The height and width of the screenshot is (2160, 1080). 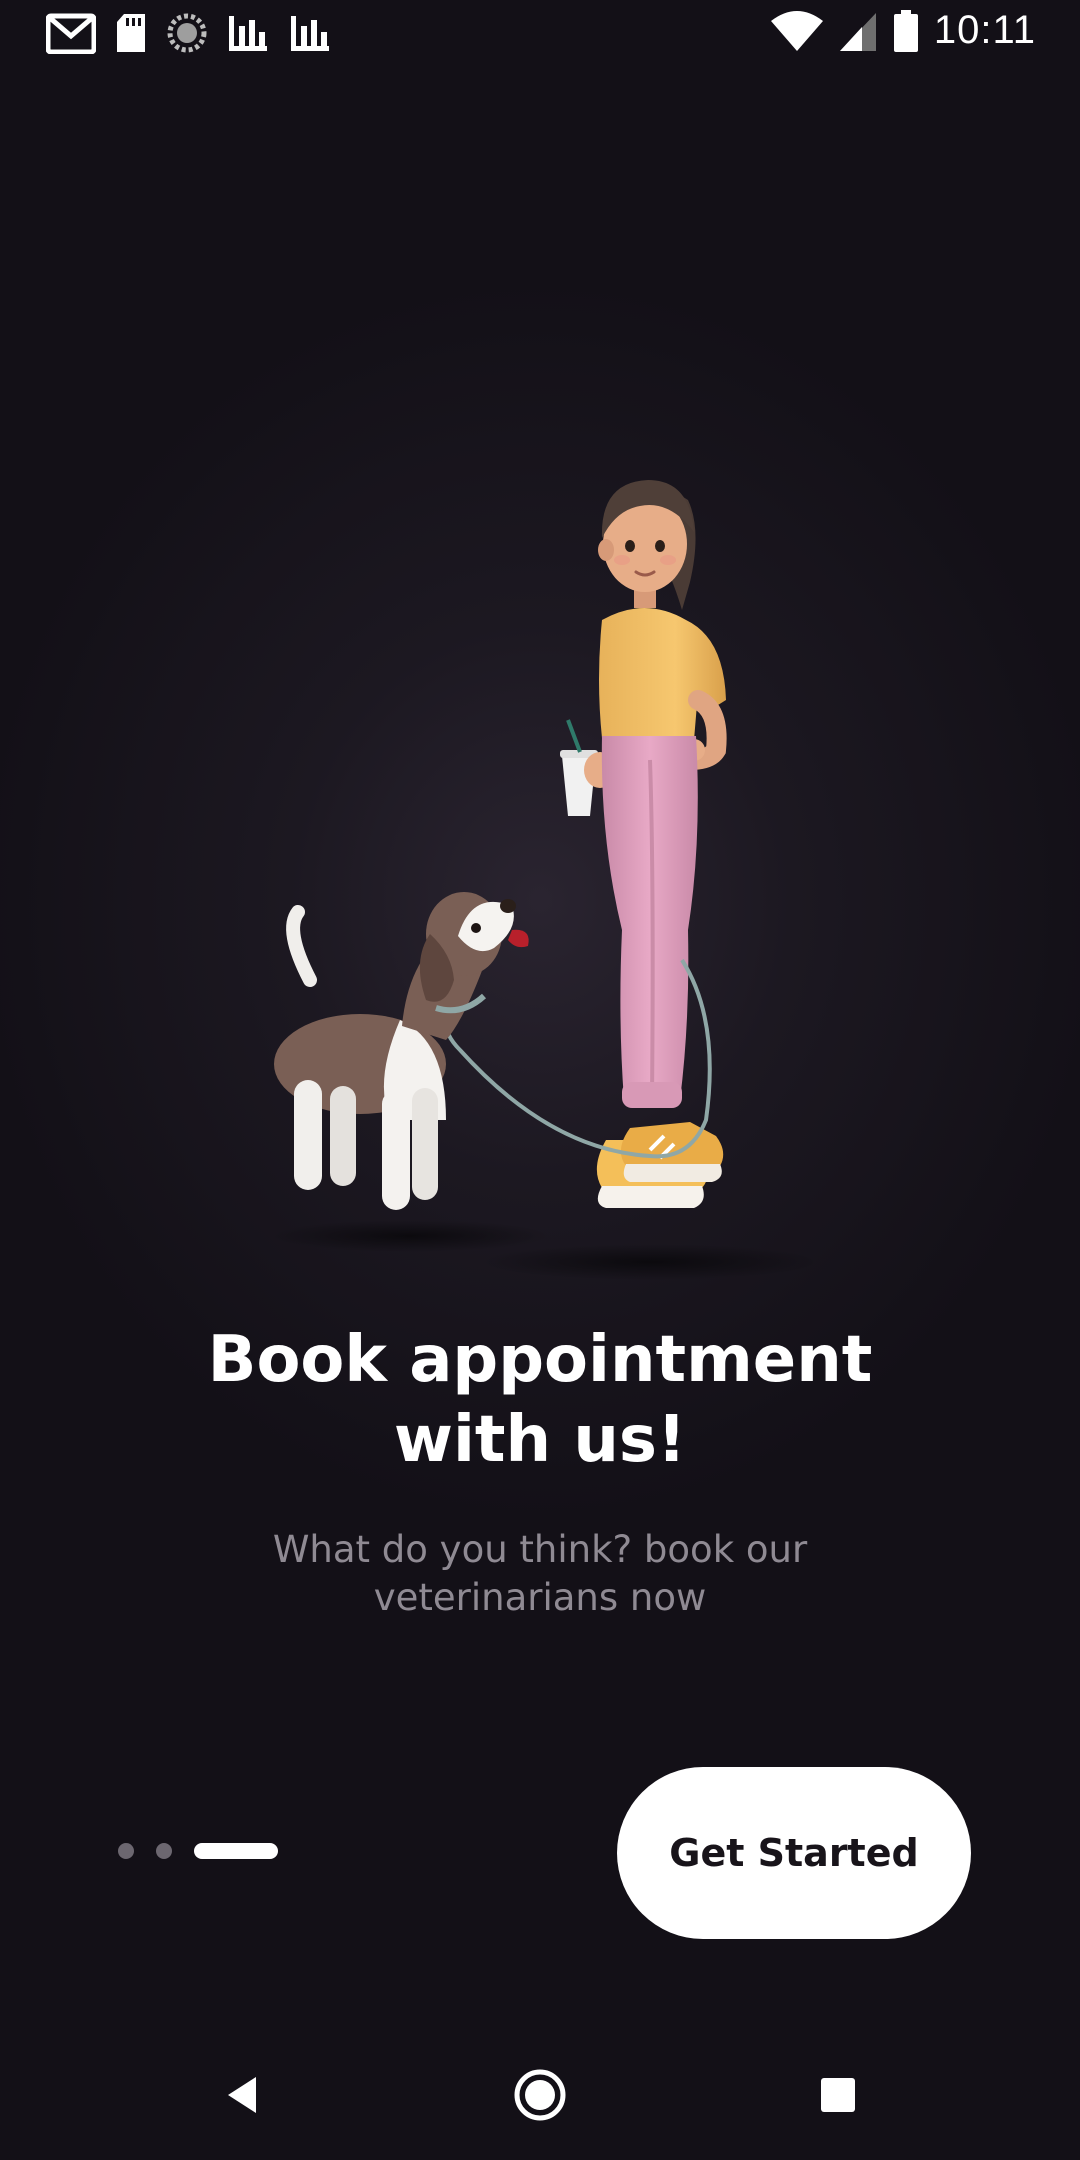 I want to click on back-button, so click(x=242, y=2095).